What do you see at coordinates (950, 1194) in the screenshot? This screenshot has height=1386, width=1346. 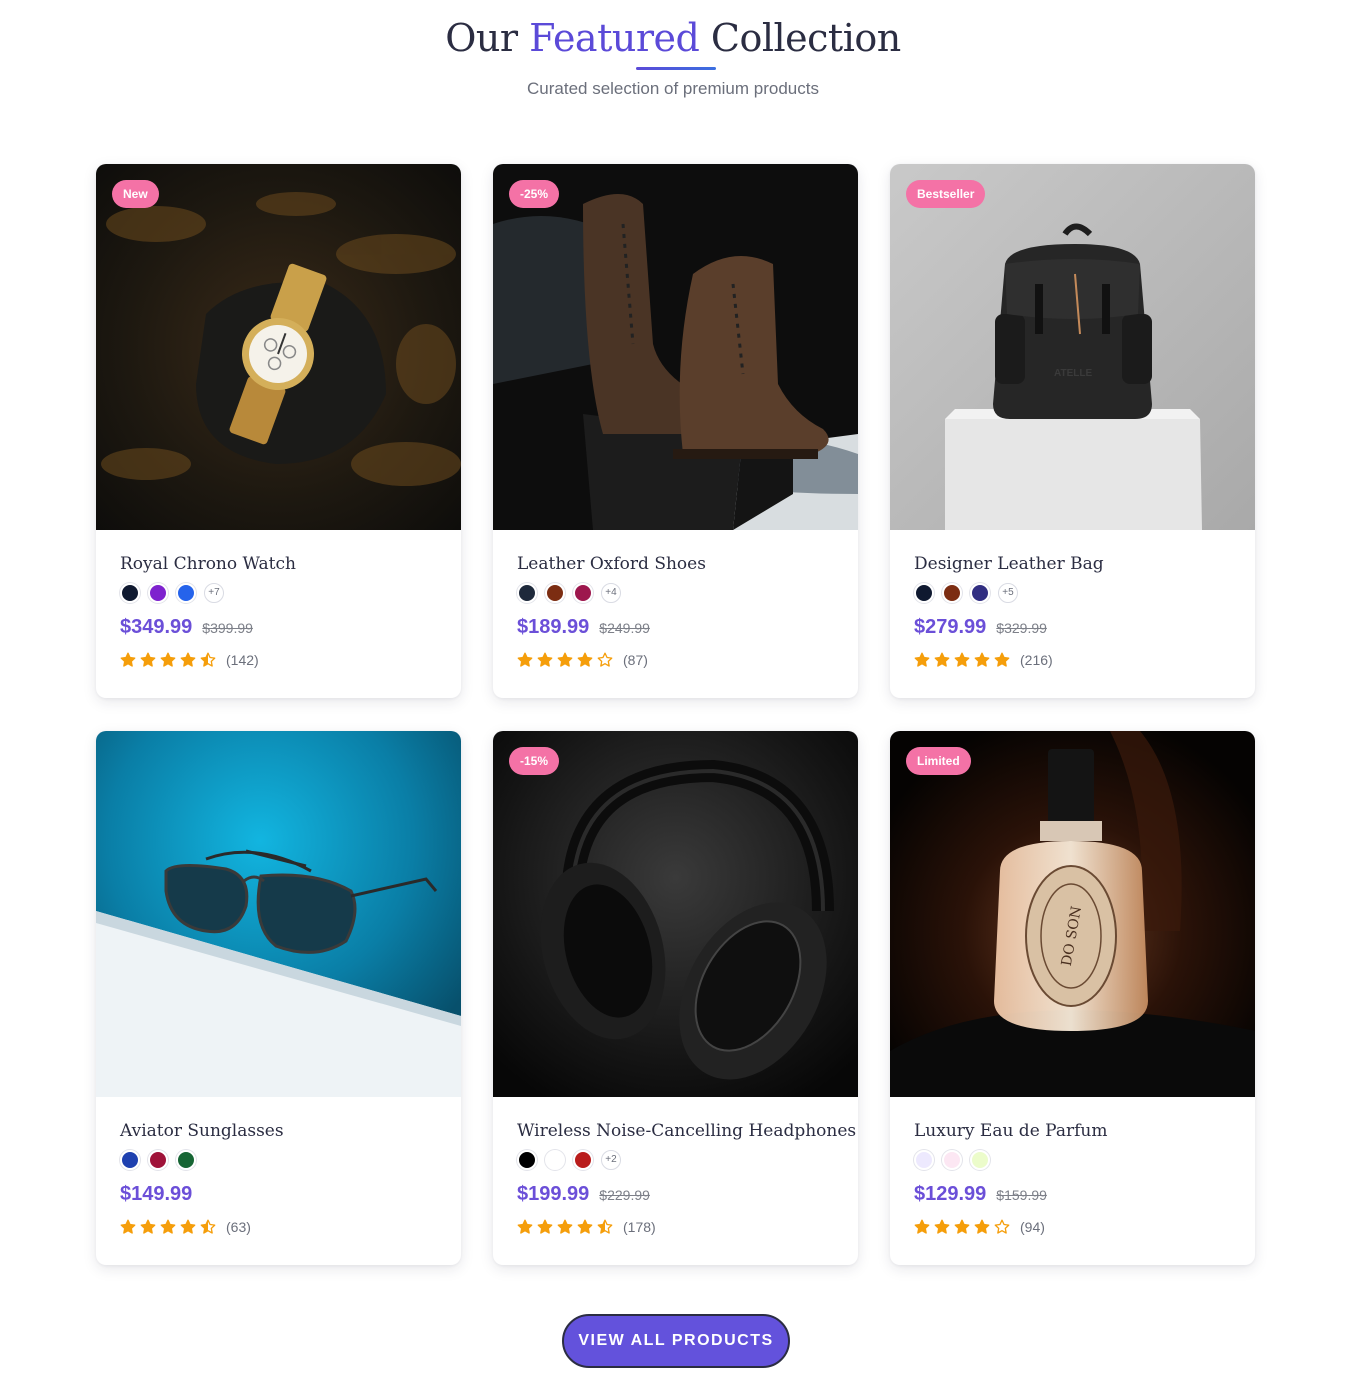 I see `price: $129.99` at bounding box center [950, 1194].